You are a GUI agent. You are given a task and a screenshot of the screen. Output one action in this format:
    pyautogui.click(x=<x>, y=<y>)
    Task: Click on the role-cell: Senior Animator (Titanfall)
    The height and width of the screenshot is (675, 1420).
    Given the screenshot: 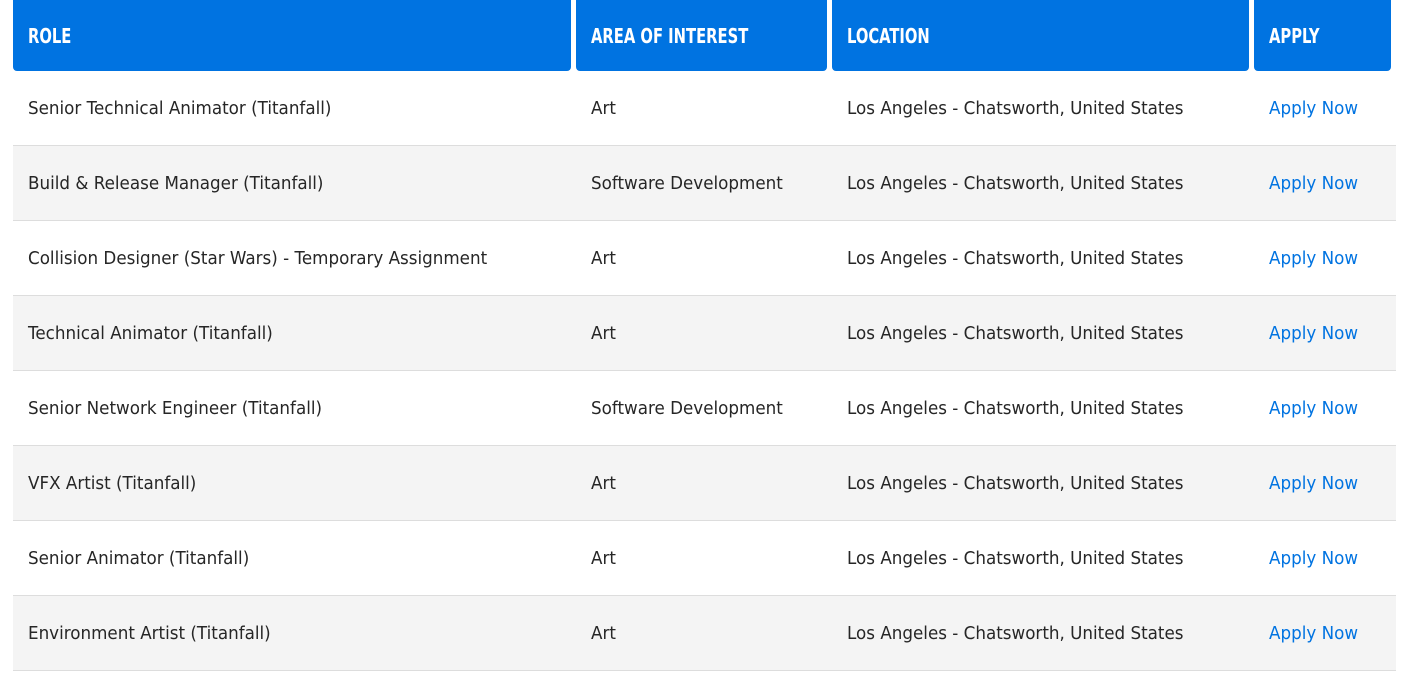 What is the action you would take?
    pyautogui.click(x=139, y=558)
    